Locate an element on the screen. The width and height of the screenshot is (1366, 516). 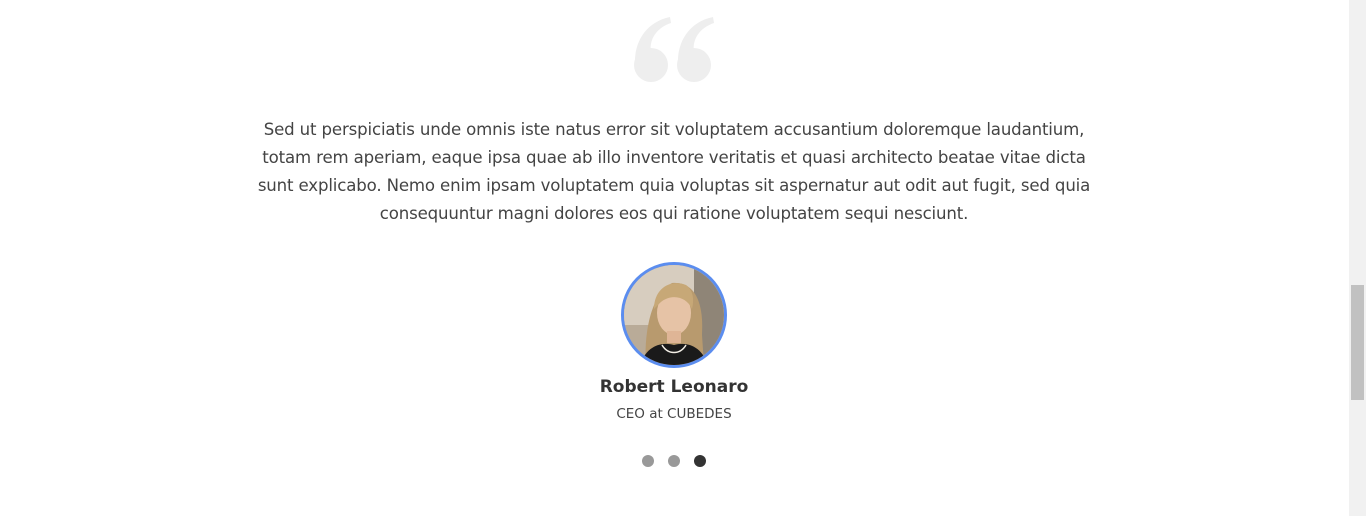
carousel-pagination is located at coordinates (674, 462).